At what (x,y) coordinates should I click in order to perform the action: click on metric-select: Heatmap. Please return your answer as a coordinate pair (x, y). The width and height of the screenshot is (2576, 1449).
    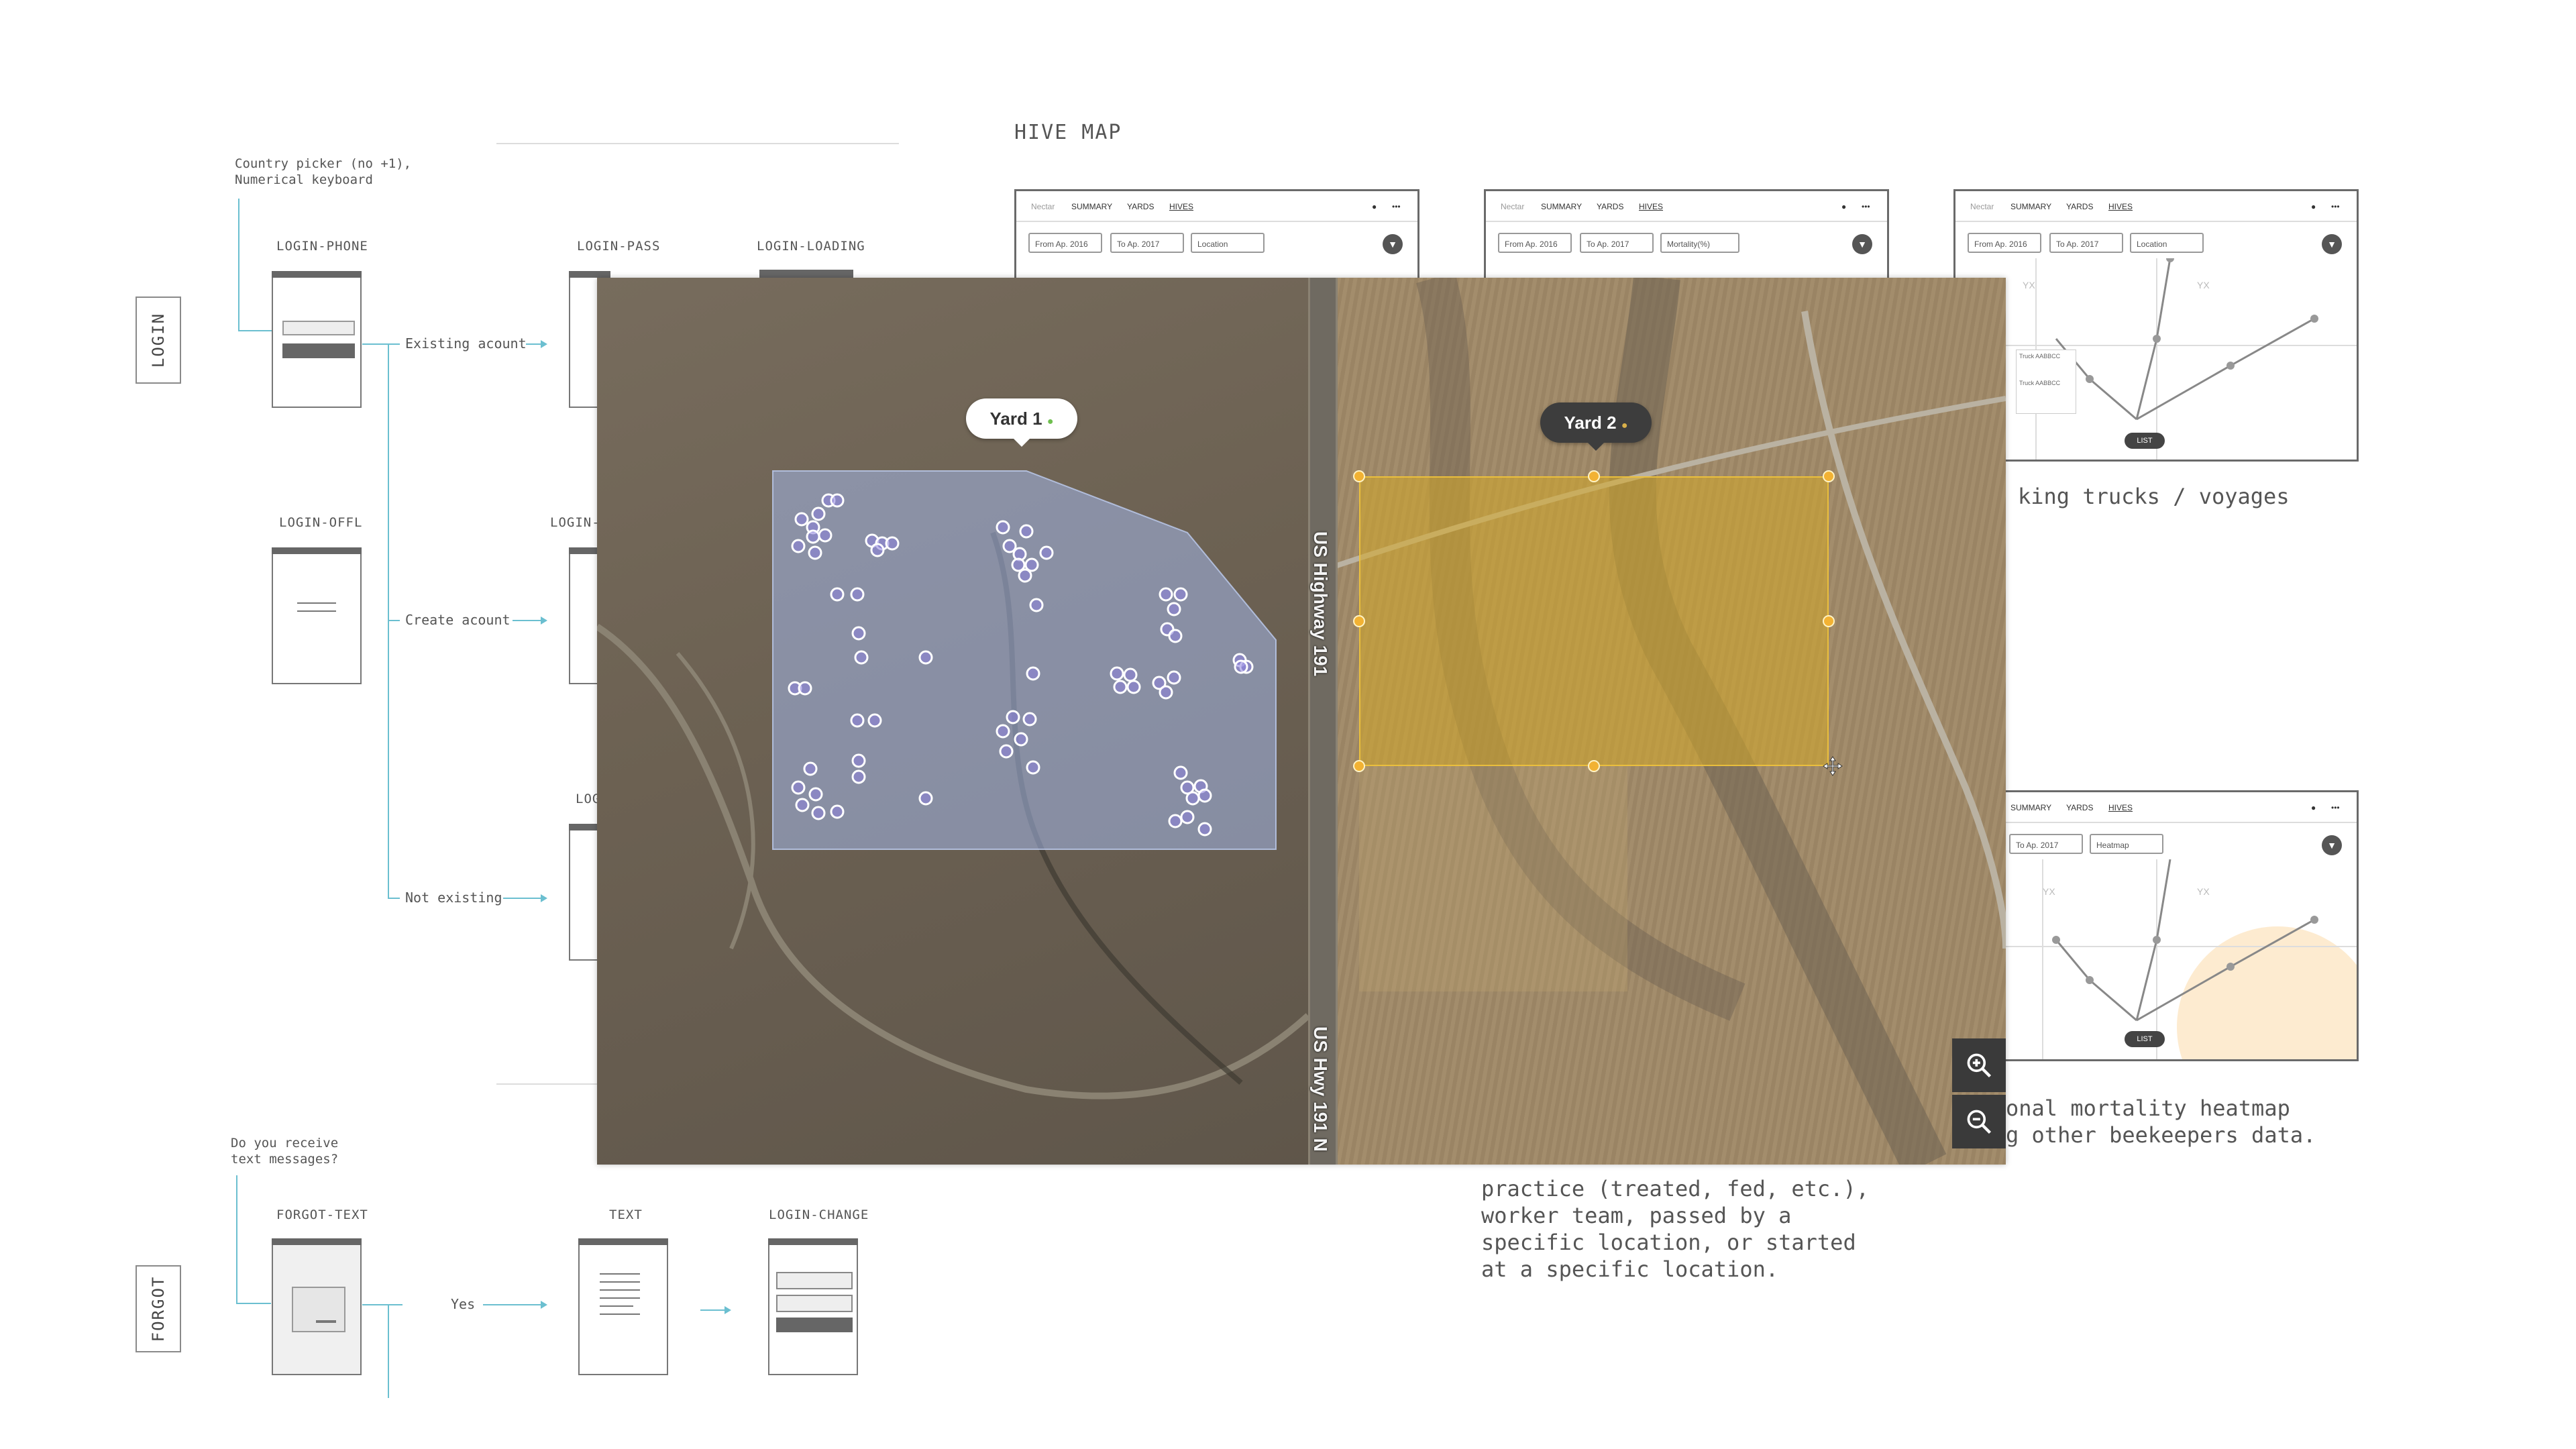
    Looking at the image, I should click on (2126, 844).